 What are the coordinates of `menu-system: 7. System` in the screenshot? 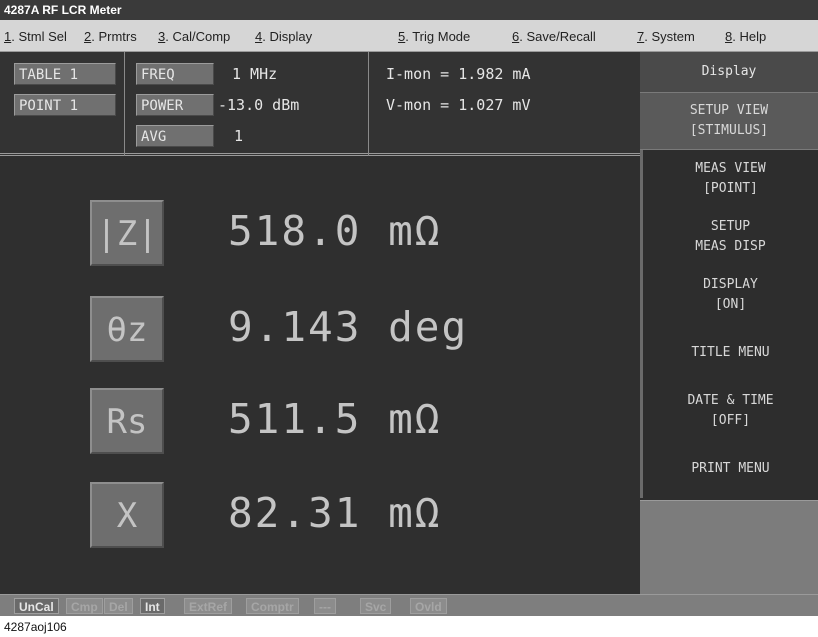 It's located at (666, 36).